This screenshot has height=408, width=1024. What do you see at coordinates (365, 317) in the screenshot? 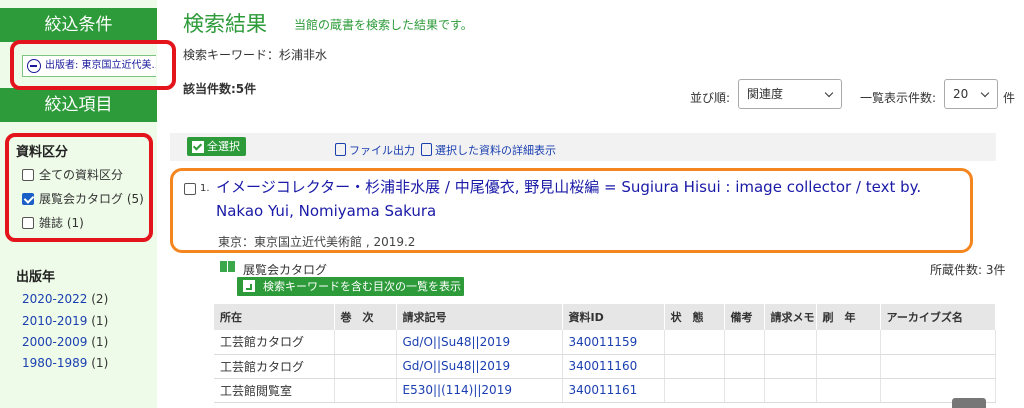
I see `col-volume: 巻 次` at bounding box center [365, 317].